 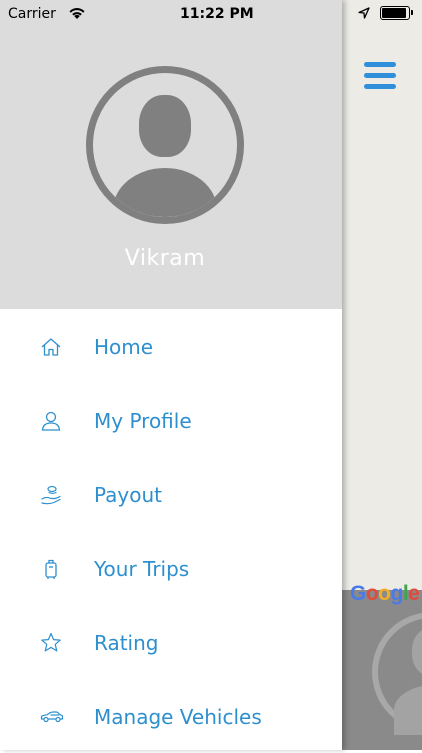 What do you see at coordinates (217, 14) in the screenshot?
I see `clock-time: 11:22 PM` at bounding box center [217, 14].